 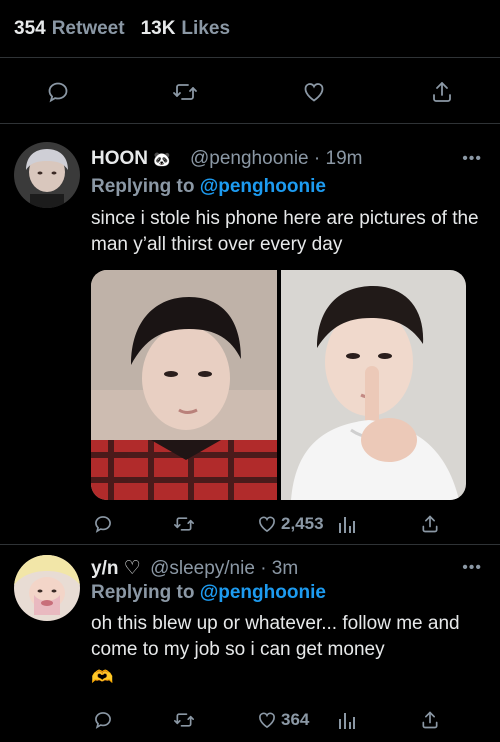 I want to click on retweet-count: 354, so click(x=30, y=29).